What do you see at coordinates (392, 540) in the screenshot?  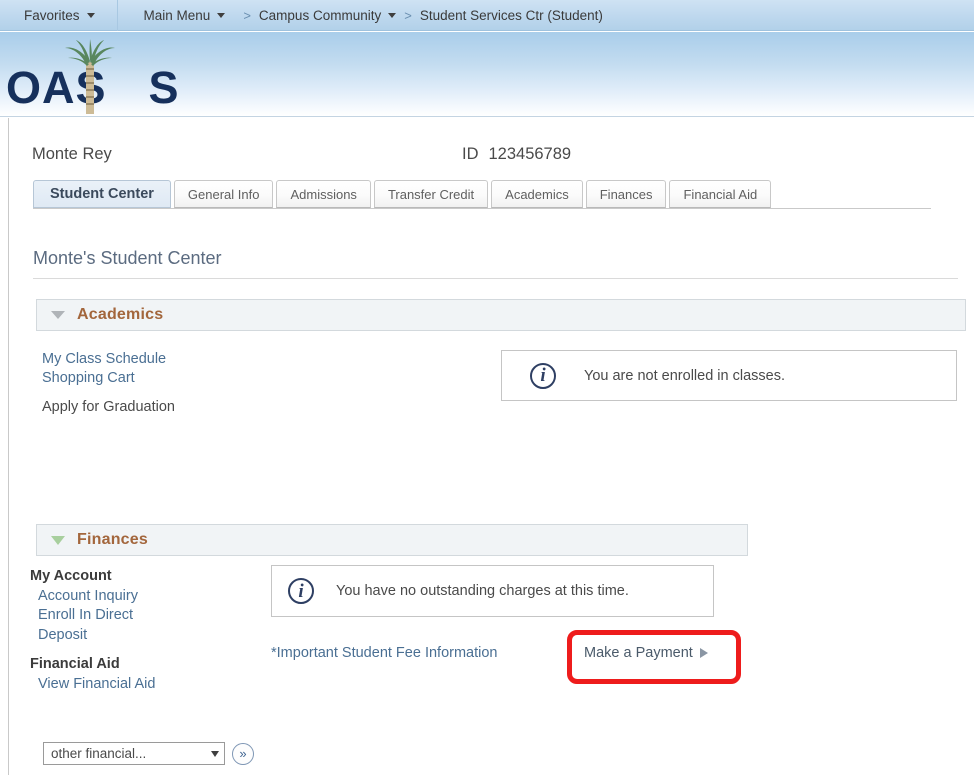 I see `section-header-finances: Finances` at bounding box center [392, 540].